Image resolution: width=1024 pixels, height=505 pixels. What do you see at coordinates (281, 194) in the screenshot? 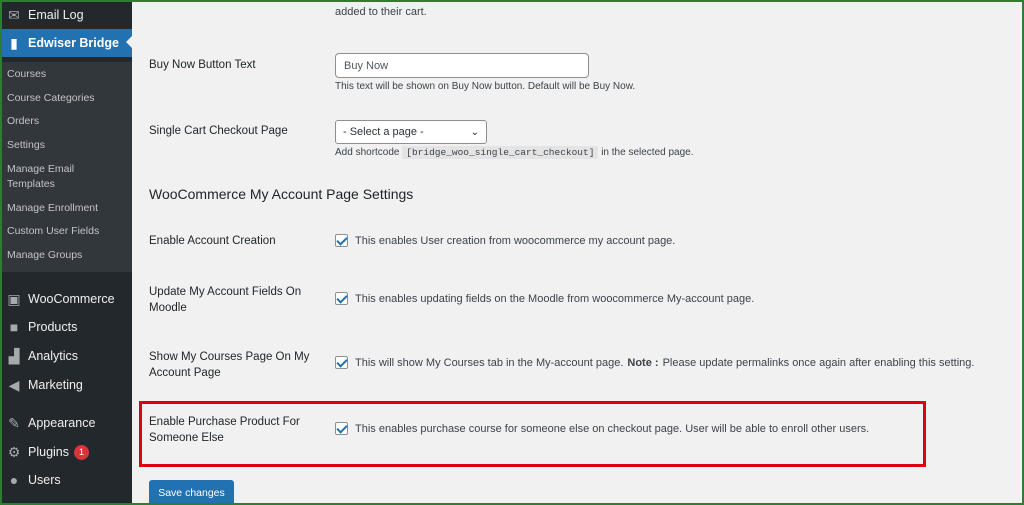
I see `section-title: WooCommerce My Account Page Settings` at bounding box center [281, 194].